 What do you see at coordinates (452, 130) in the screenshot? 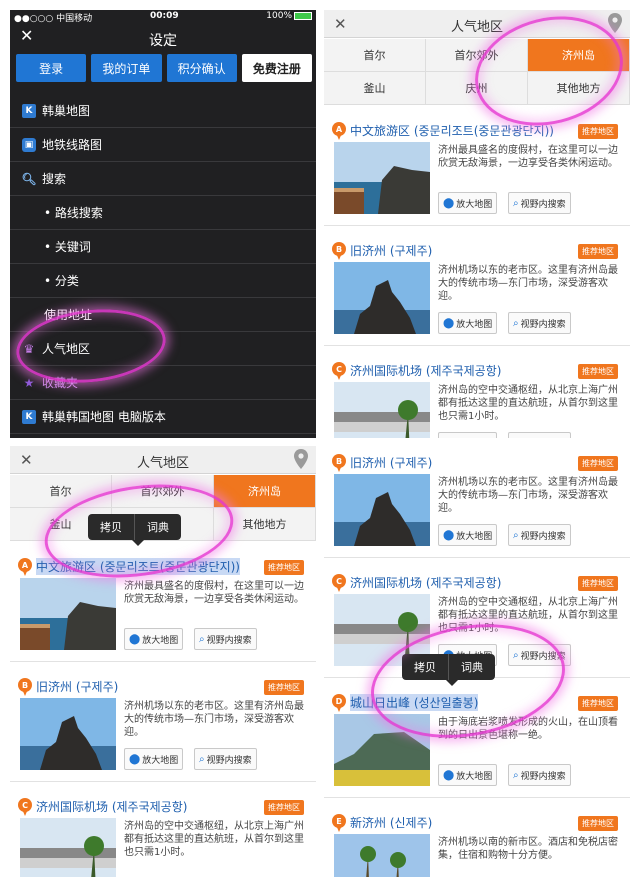
I see `place-name: 中文旅游区 (중문리조트(중문관광단지))` at bounding box center [452, 130].